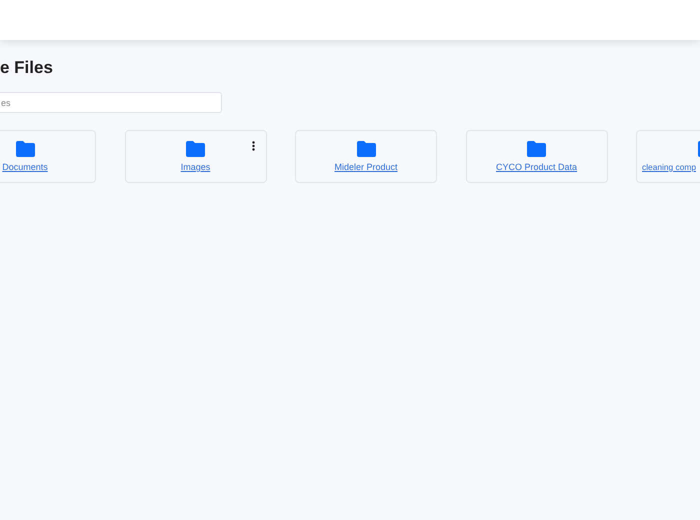 The width and height of the screenshot is (700, 520). I want to click on folder-card: cleaning comp, so click(668, 156).